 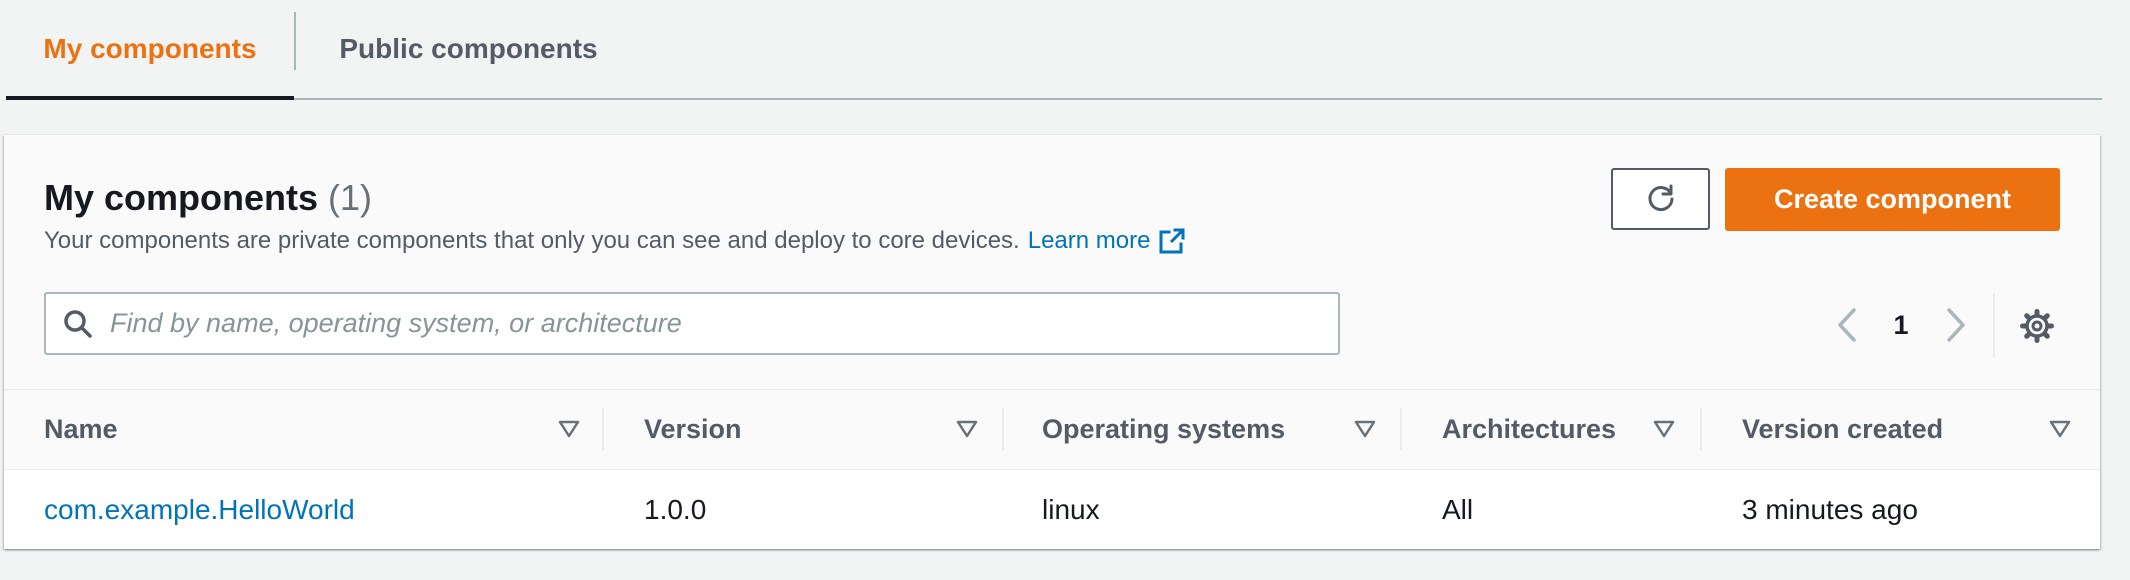 I want to click on column-header-label: Version, so click(x=693, y=429).